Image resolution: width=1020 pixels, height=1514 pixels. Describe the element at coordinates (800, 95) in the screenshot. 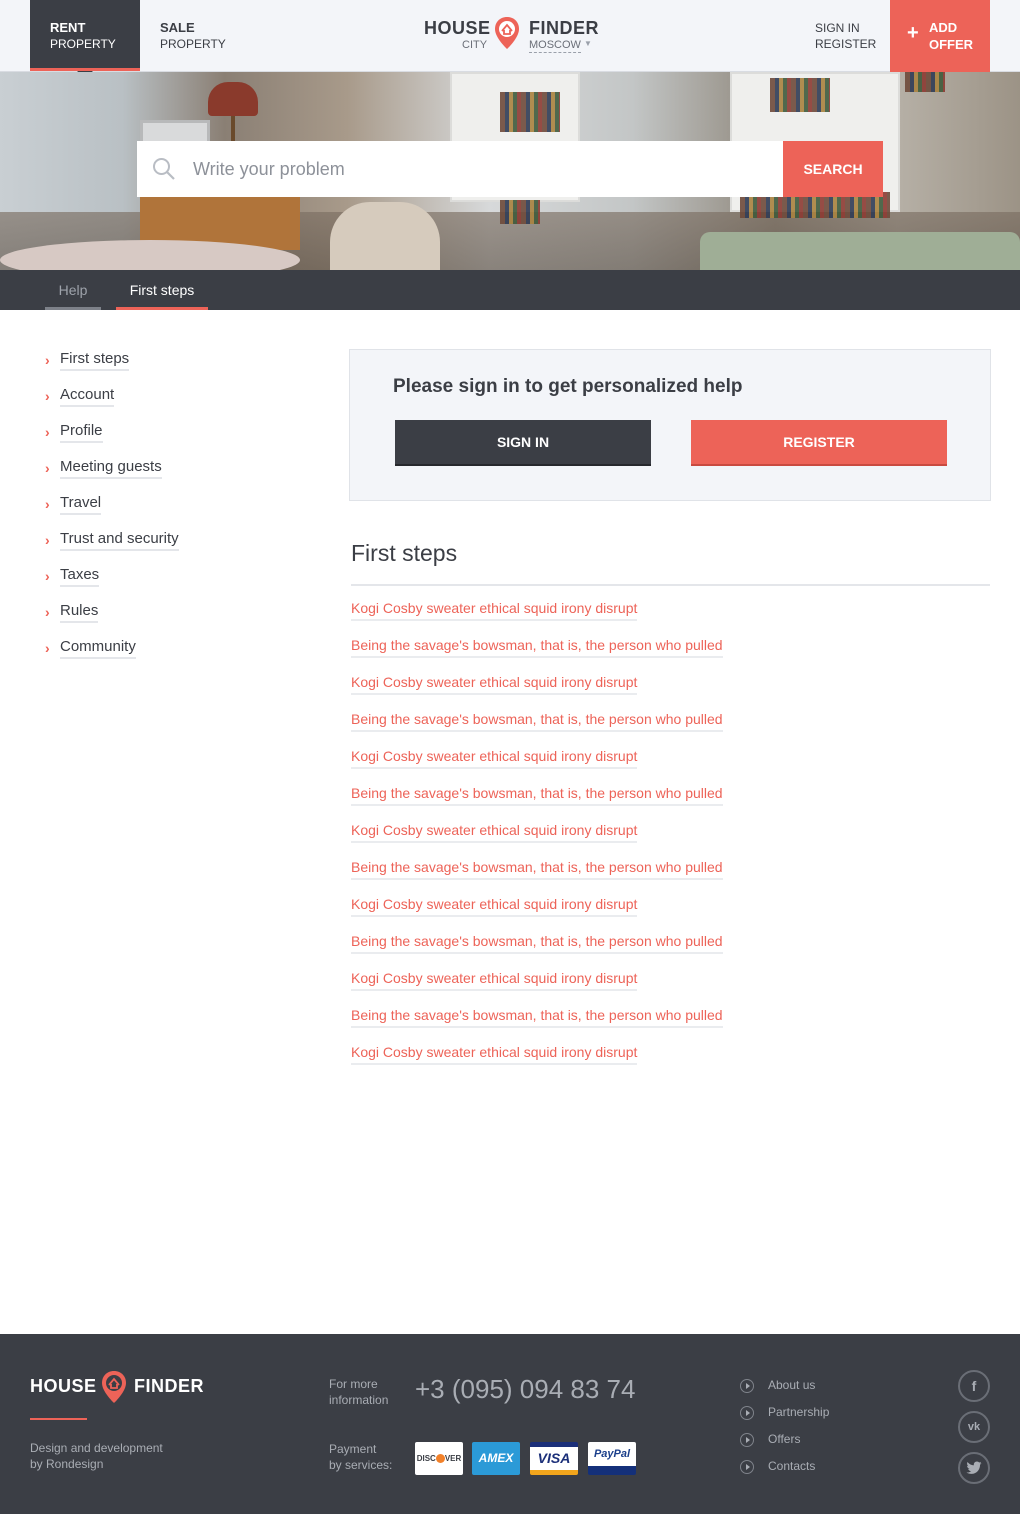

I see `hero-books` at that location.